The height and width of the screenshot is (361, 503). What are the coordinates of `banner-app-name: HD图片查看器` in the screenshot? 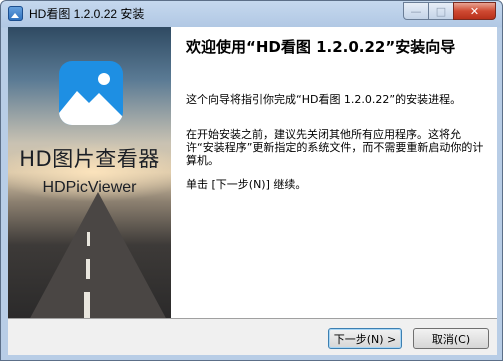 It's located at (89, 159).